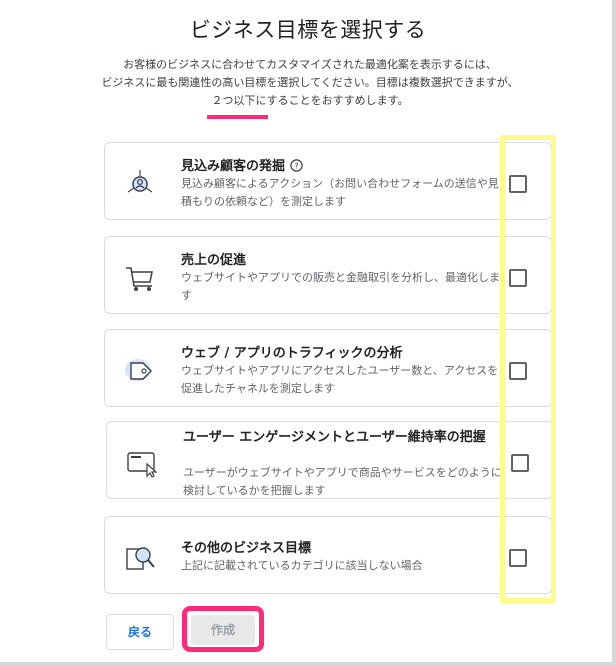 This screenshot has width=616, height=666. What do you see at coordinates (233, 166) in the screenshot?
I see `goal-title-text: 見込み顧客の発掘` at bounding box center [233, 166].